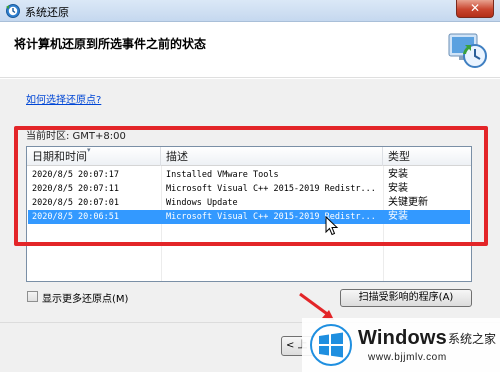 The width and height of the screenshot is (500, 372). I want to click on restore-clock-icon, so click(467, 50).